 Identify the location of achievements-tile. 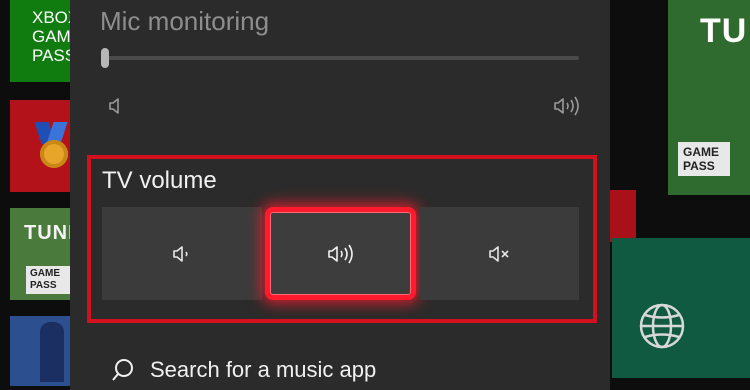
(40, 146).